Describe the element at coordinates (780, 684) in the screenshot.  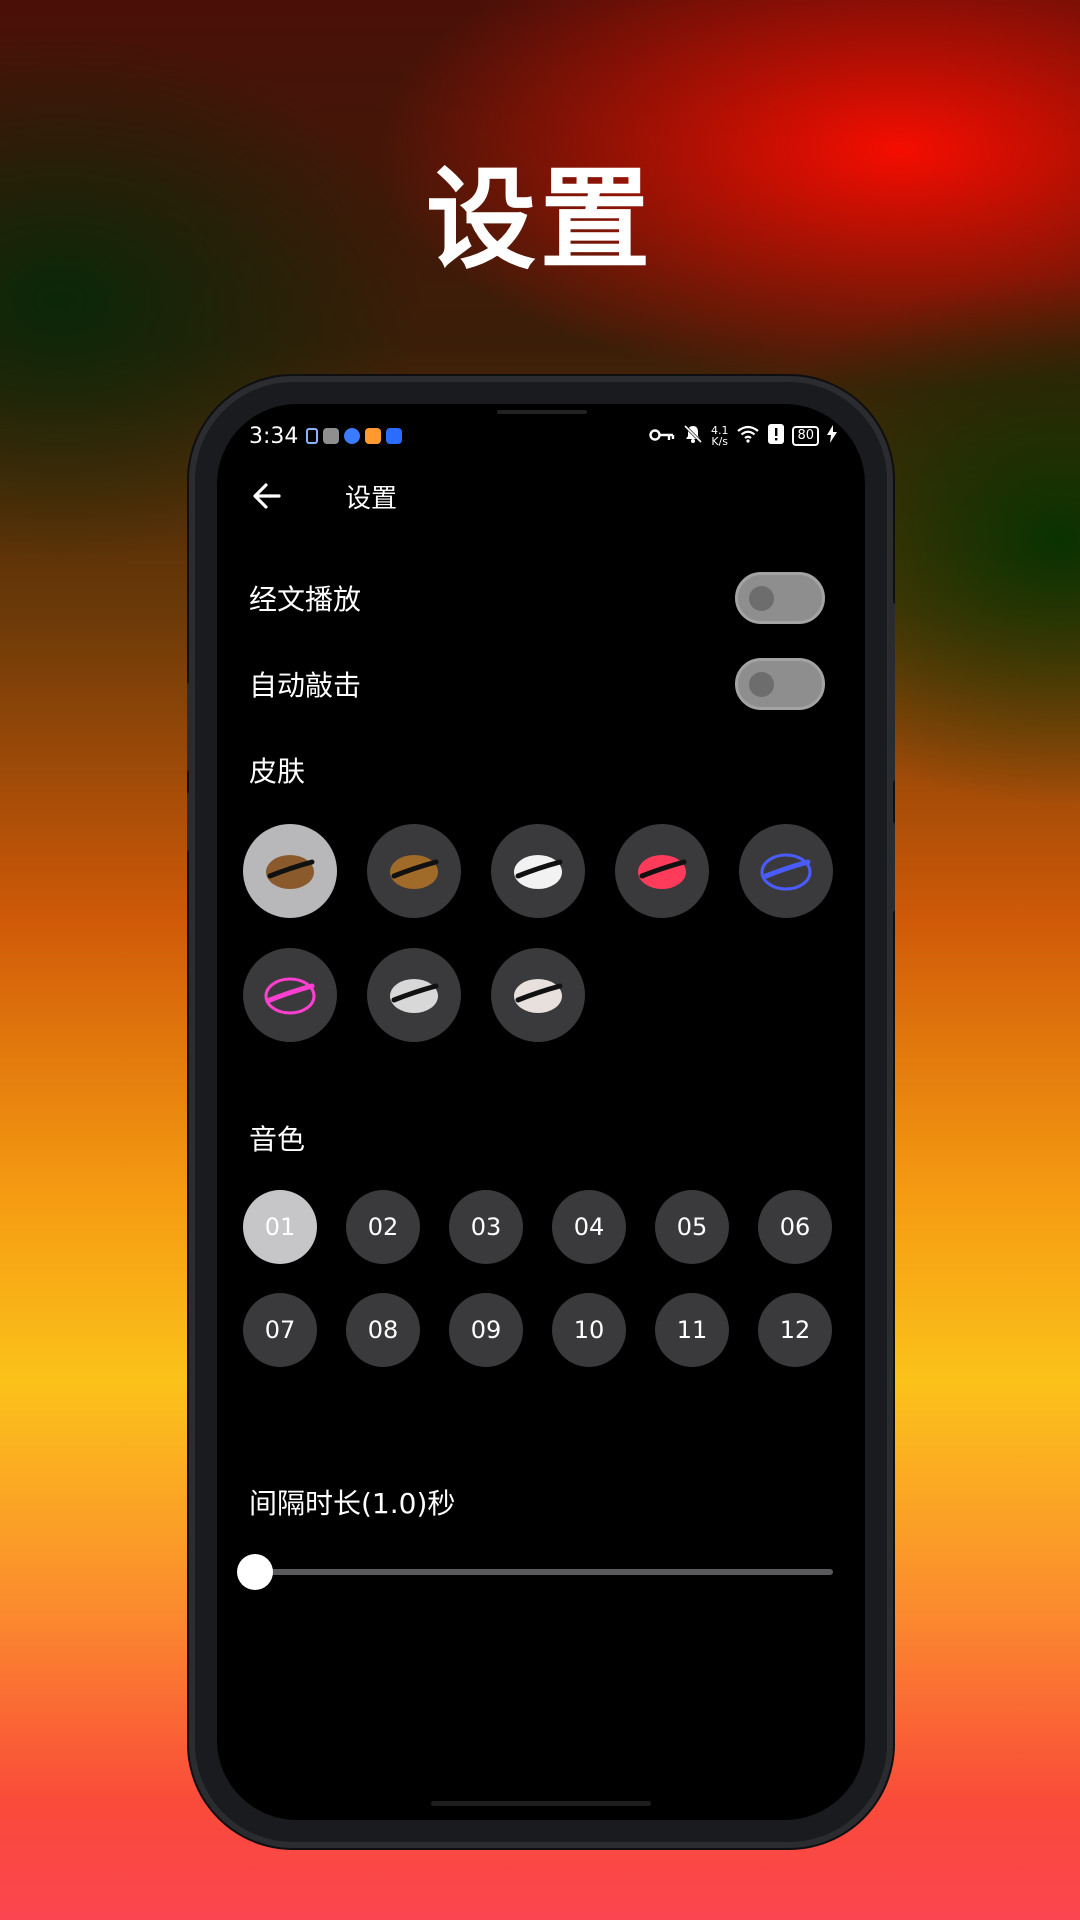
I see `auto-strike-toggle` at that location.